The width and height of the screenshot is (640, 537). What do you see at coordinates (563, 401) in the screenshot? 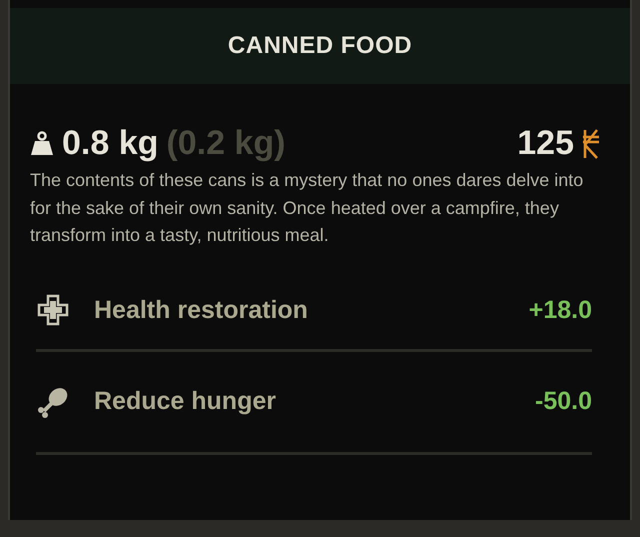
I see `stat-value: -50.0` at bounding box center [563, 401].